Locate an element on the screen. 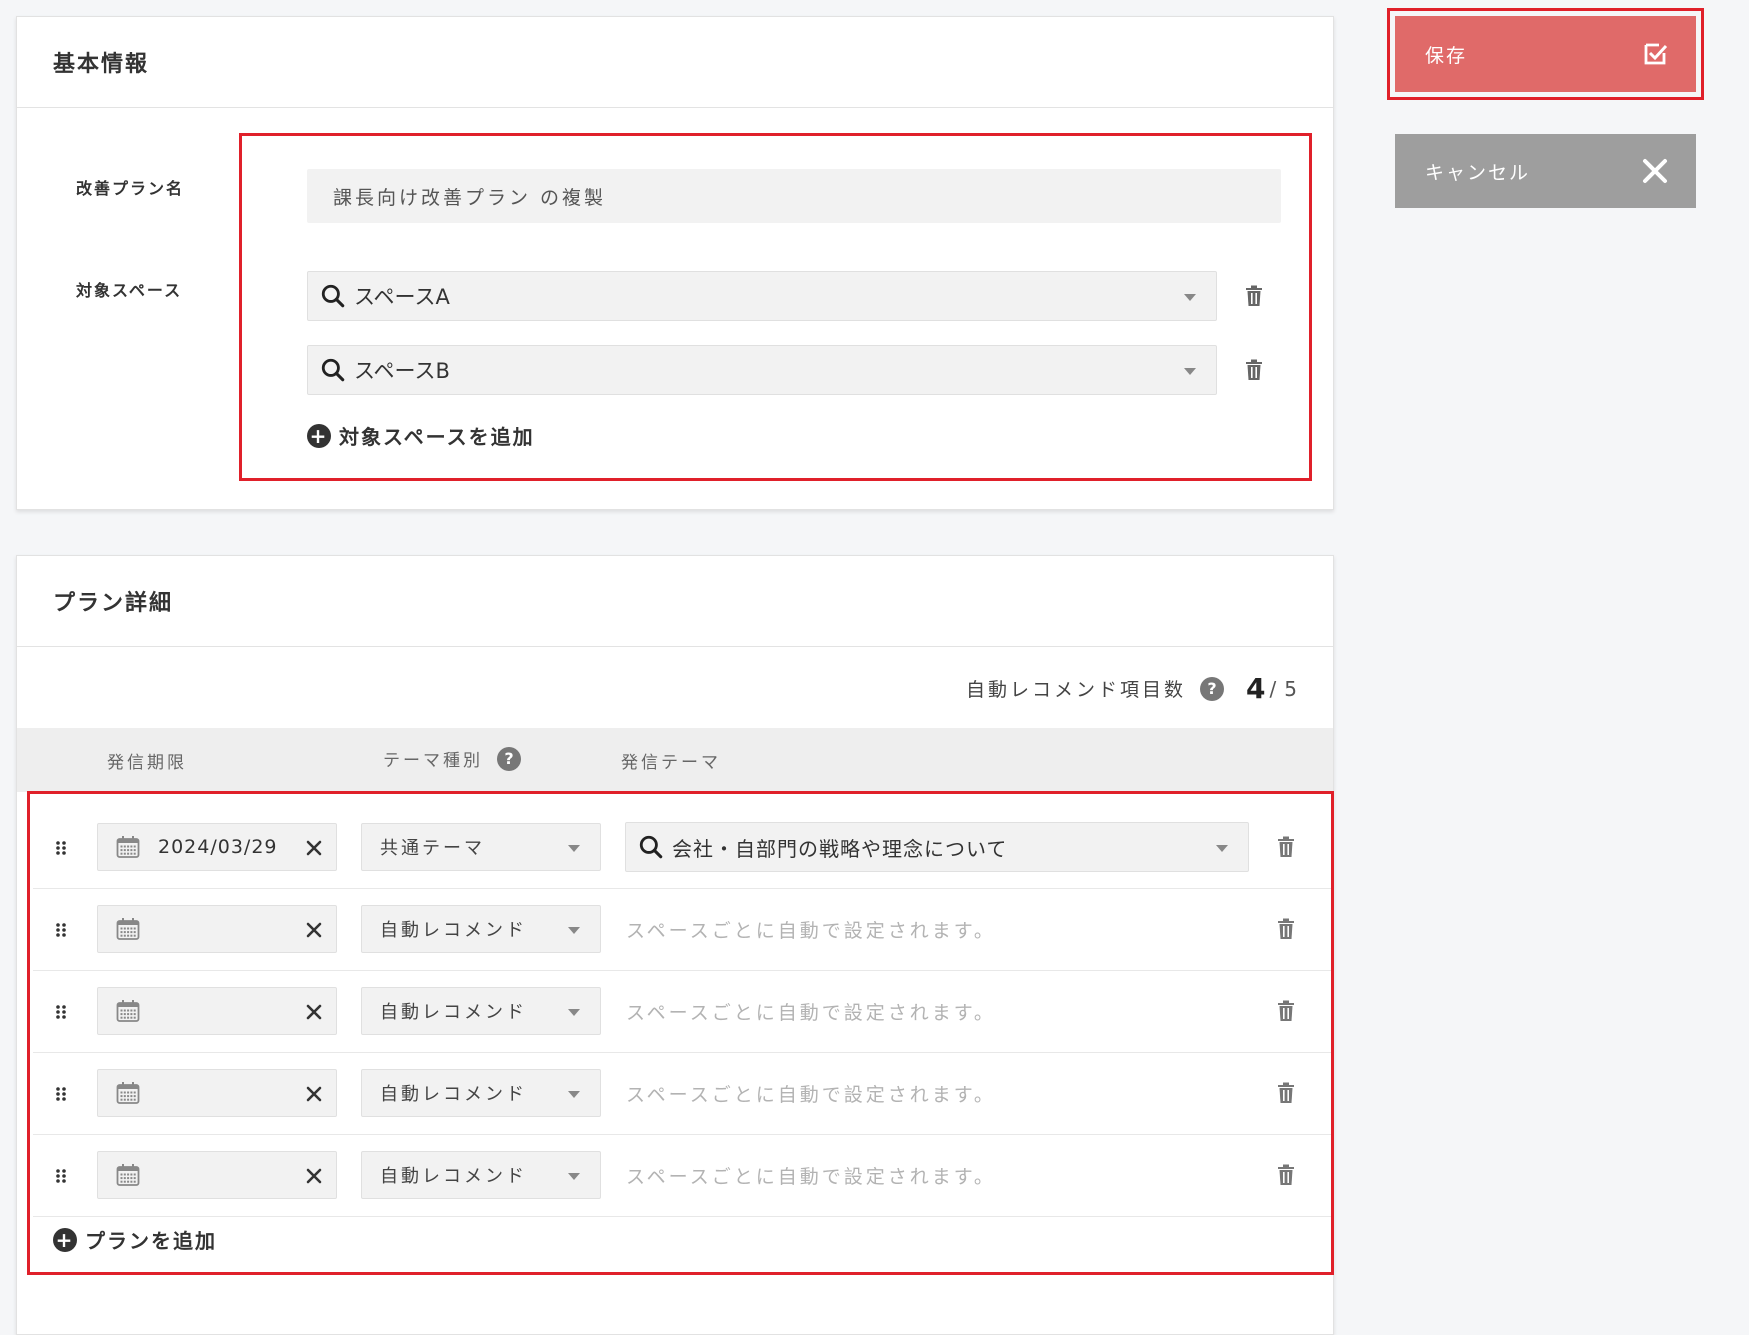  auto-count-current: 4 is located at coordinates (1256, 688).